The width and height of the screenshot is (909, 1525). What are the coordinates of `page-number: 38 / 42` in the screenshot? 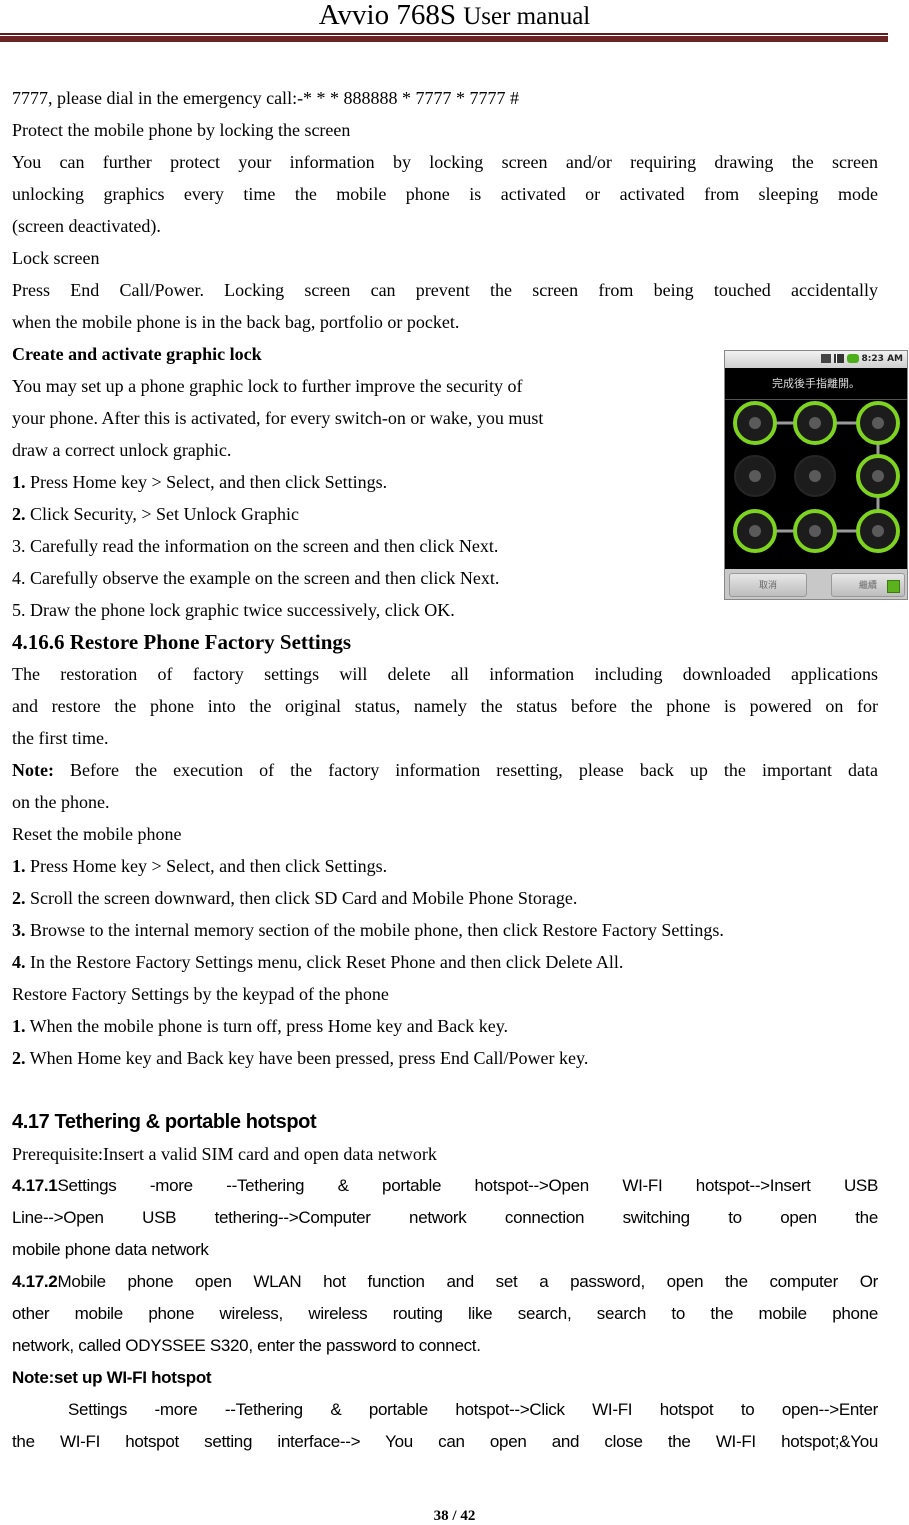 It's located at (454, 1516).